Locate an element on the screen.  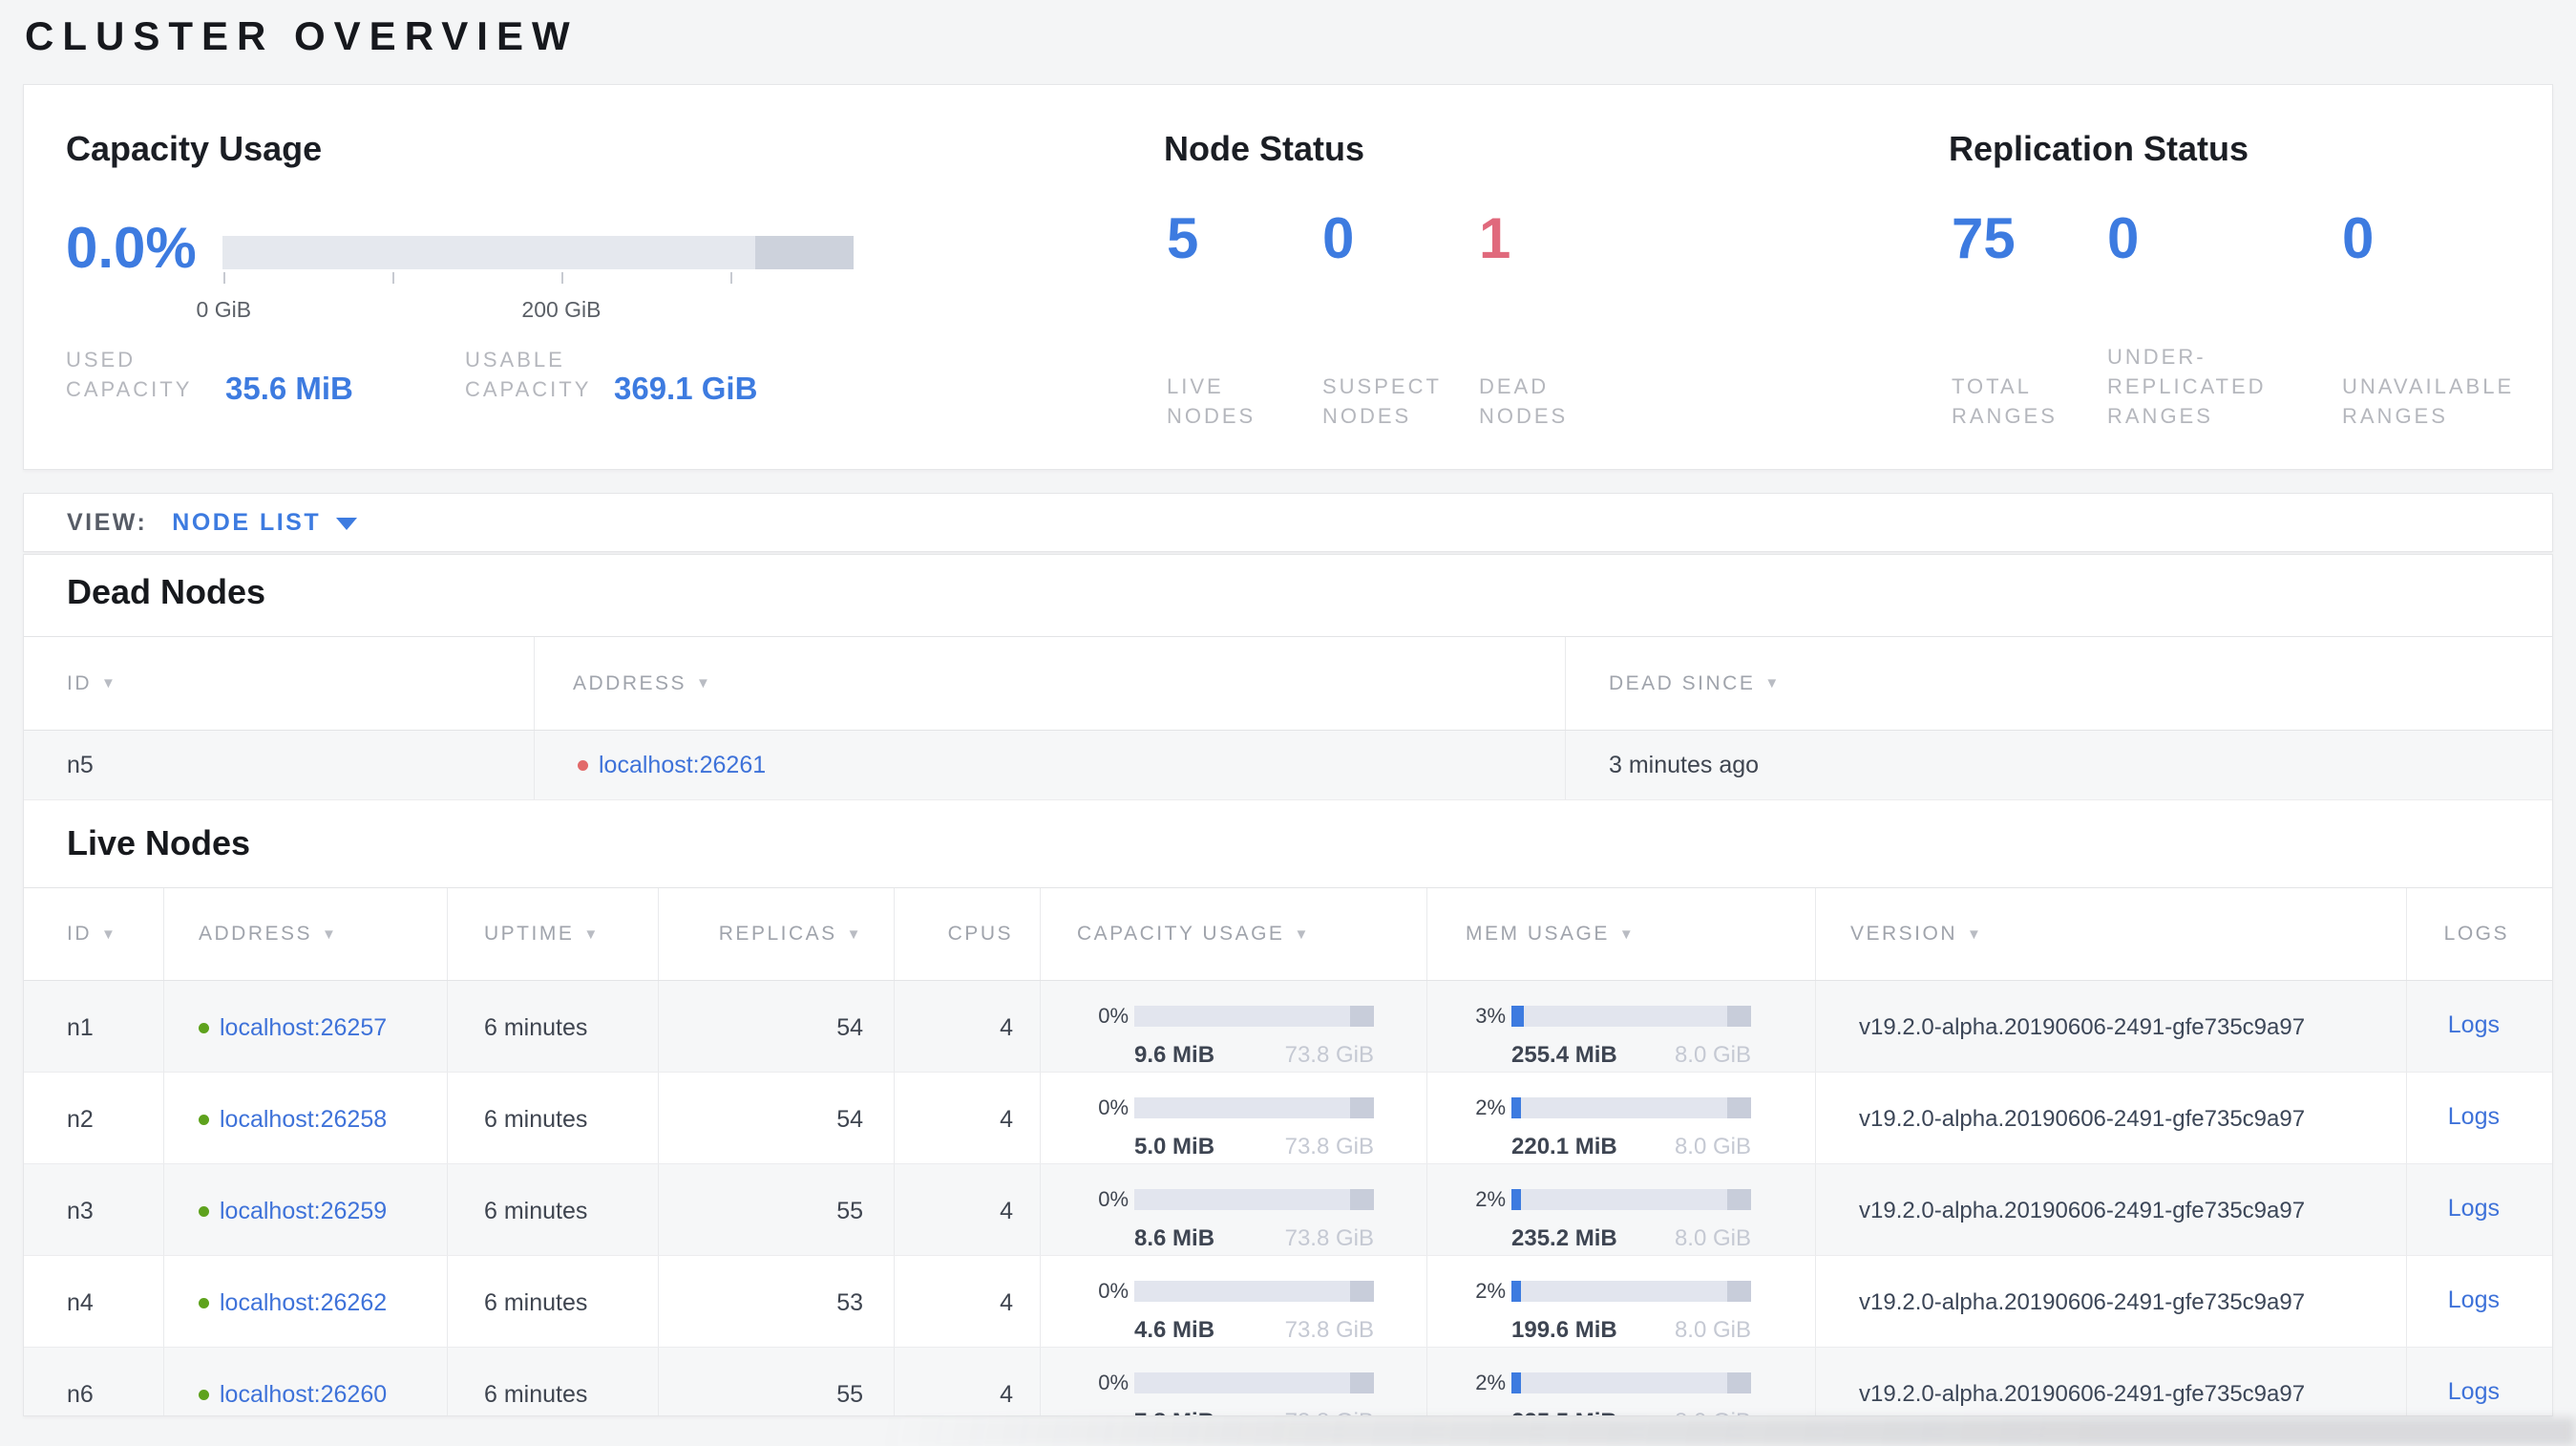
col-header-version: VERSION ▼ is located at coordinates (2110, 934).